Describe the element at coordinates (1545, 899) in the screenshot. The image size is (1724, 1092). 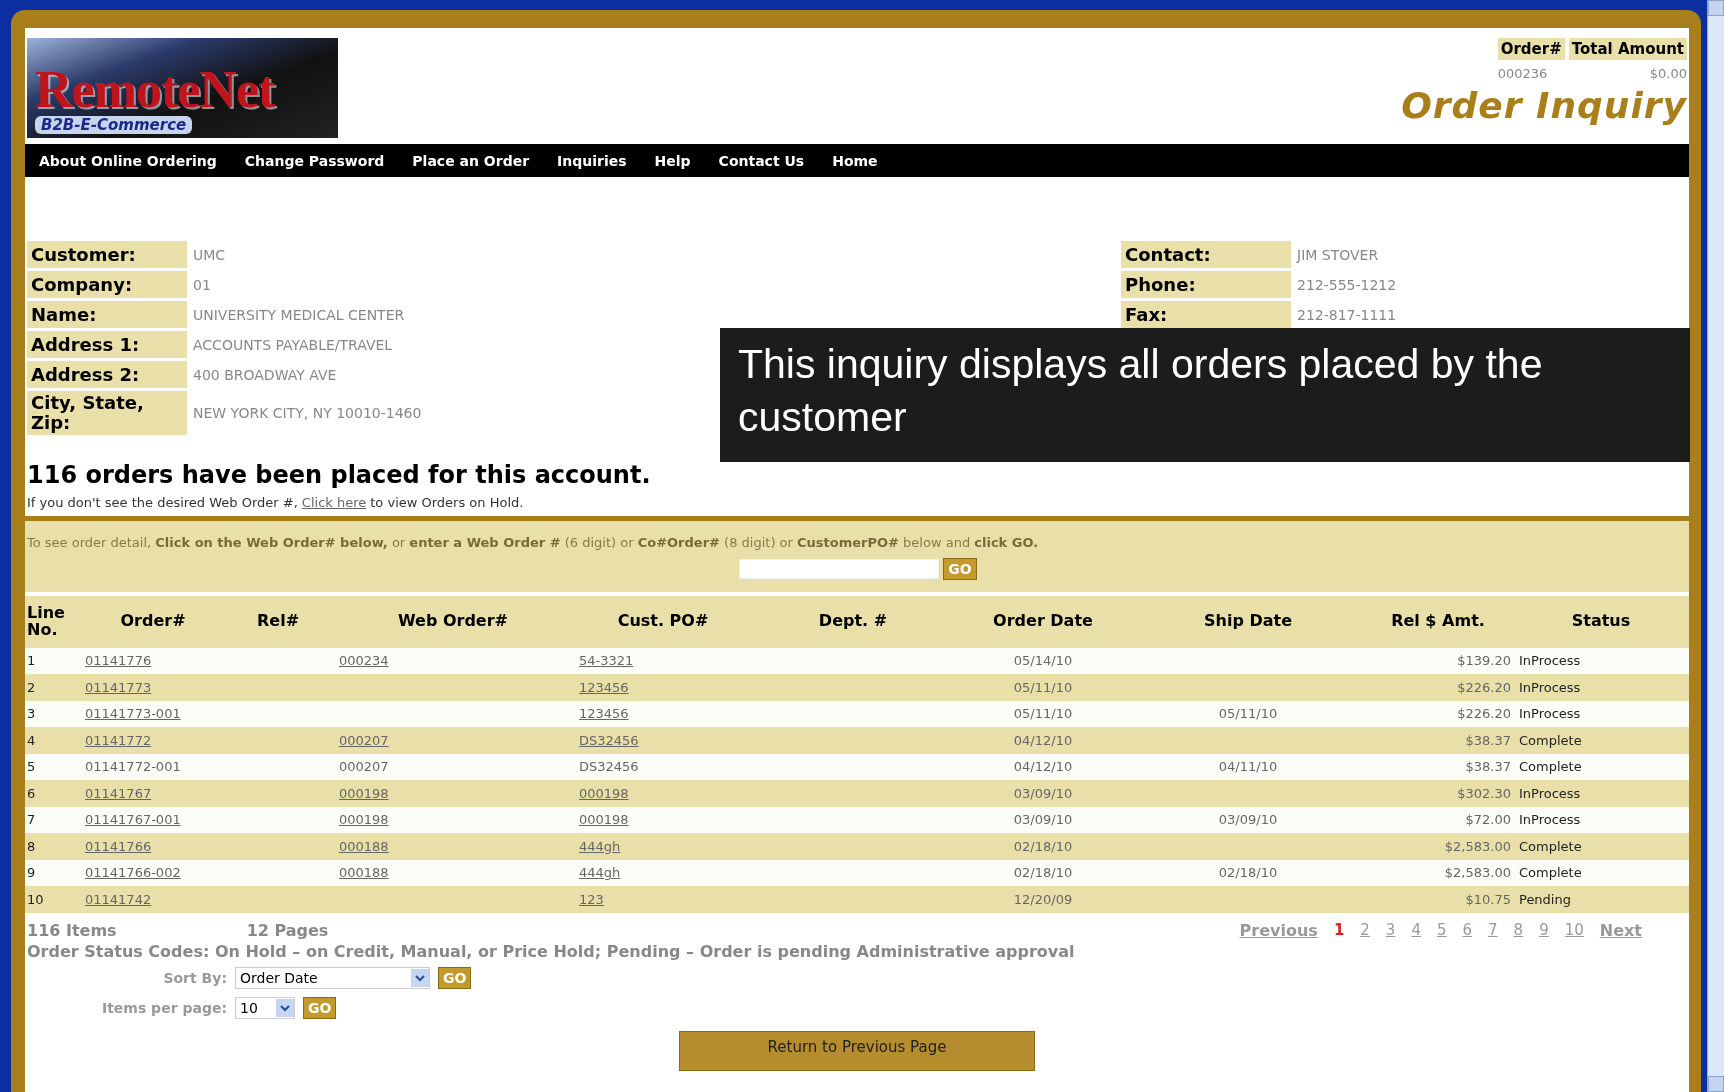
I see `table-cell: Pending` at that location.